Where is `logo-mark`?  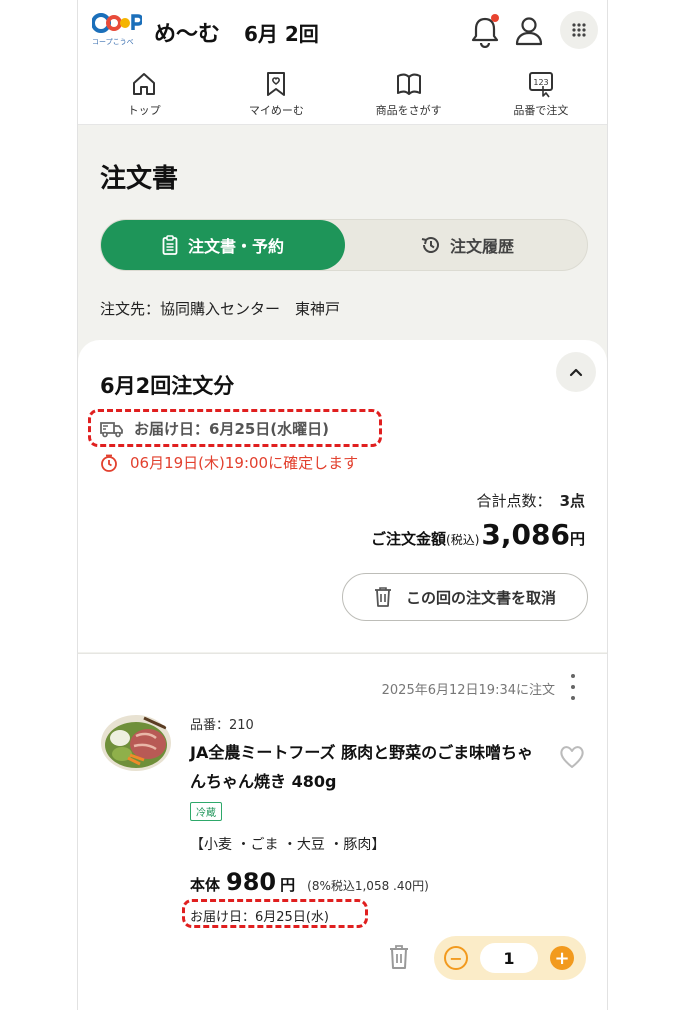
logo-mark is located at coordinates (117, 23).